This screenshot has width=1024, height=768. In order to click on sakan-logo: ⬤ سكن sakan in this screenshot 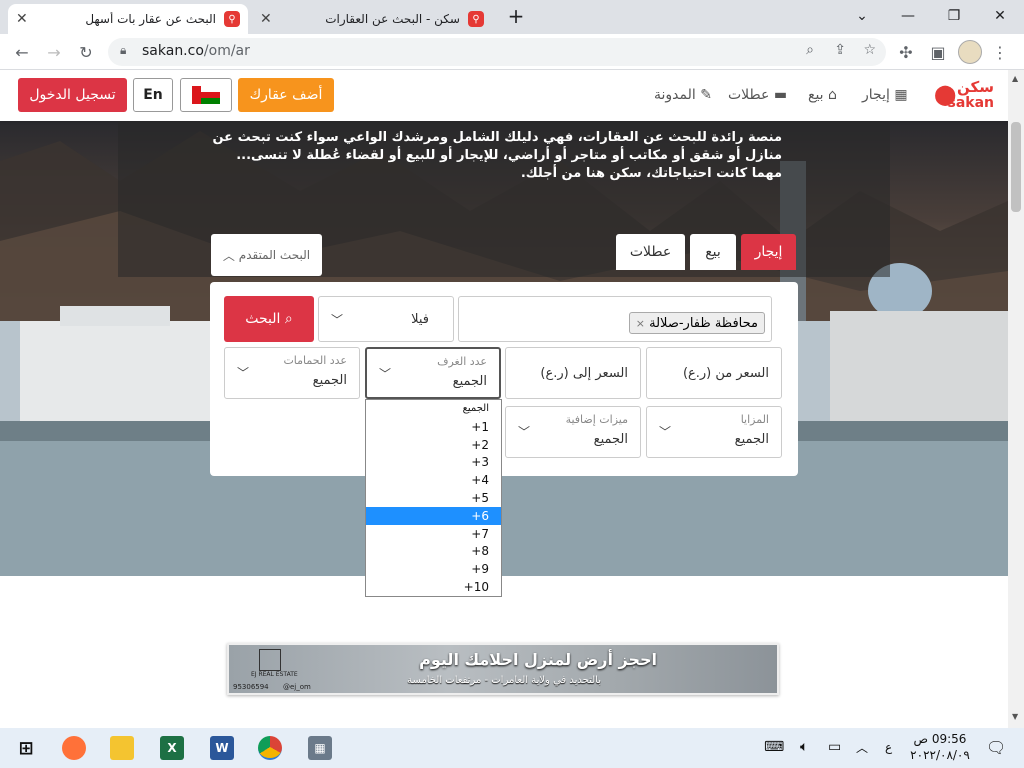, I will do `click(965, 96)`.